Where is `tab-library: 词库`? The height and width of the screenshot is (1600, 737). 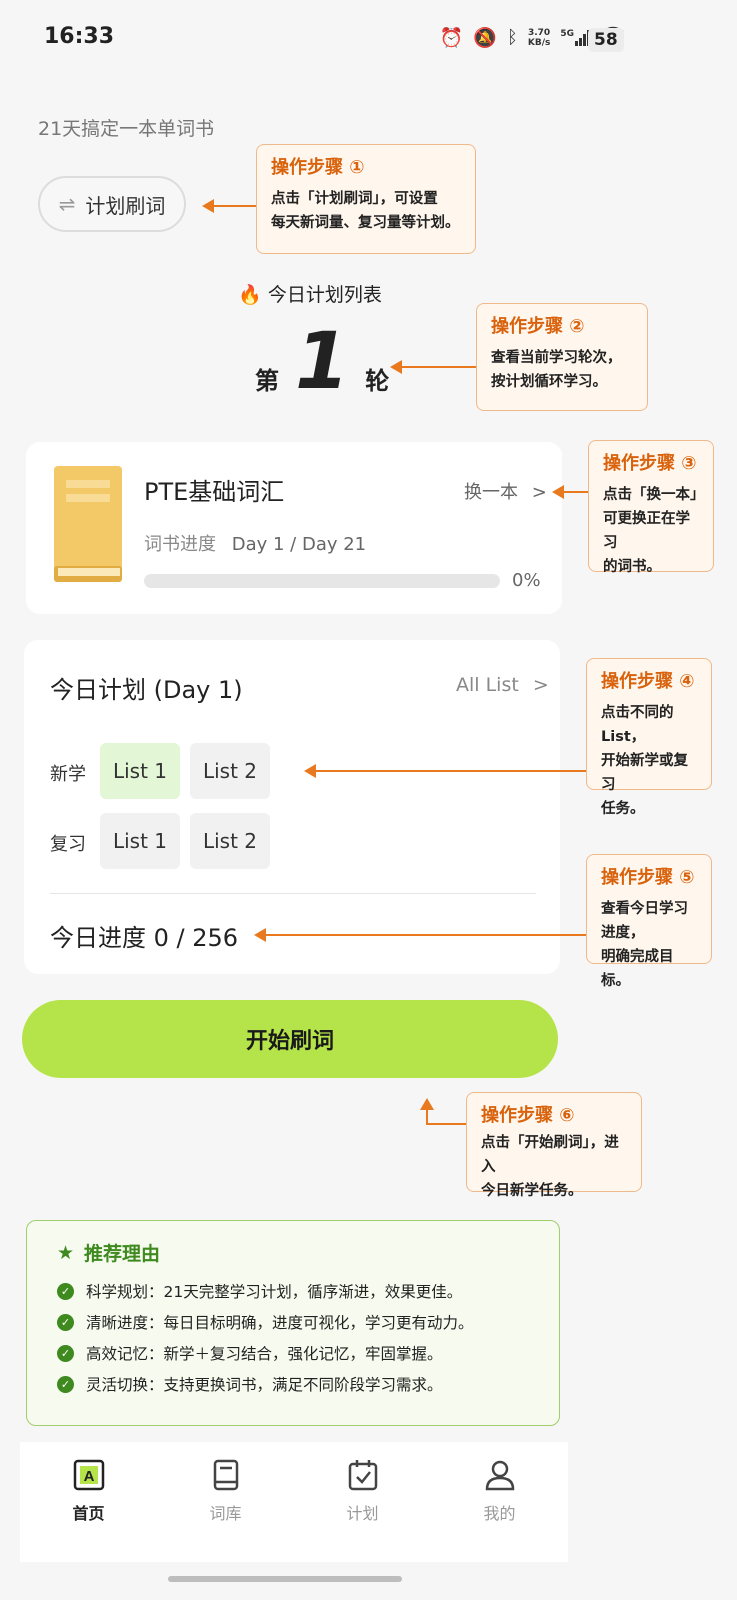
tab-library: 词库 is located at coordinates (225, 1502).